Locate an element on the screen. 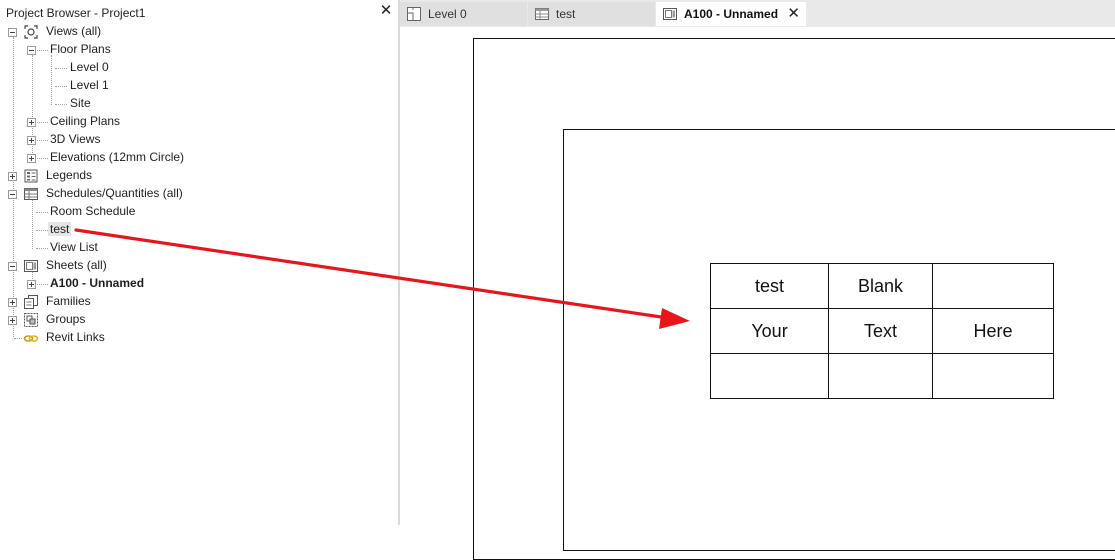 Image resolution: width=1115 pixels, height=560 pixels. table-row: Your Text Here is located at coordinates (882, 331).